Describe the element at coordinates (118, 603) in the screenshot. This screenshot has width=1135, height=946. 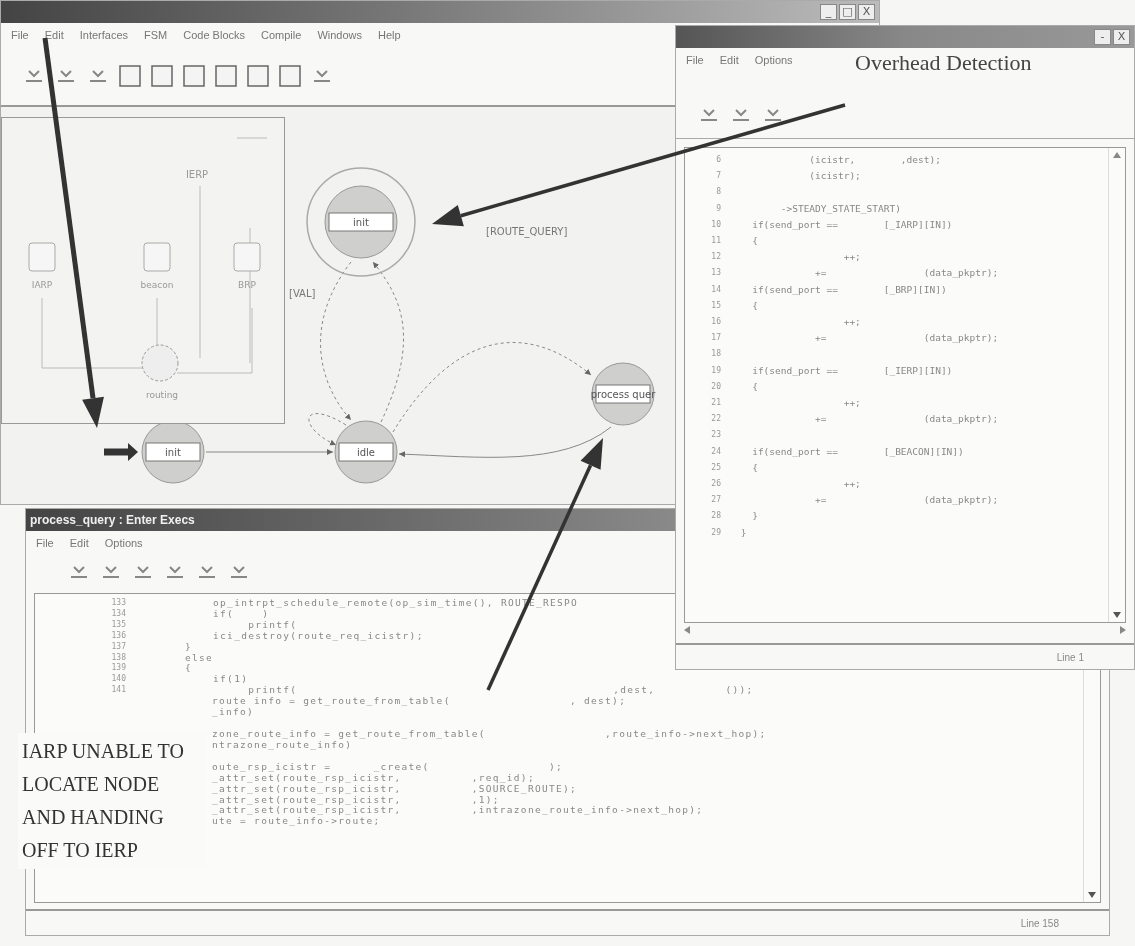
I see `line-number: 133` at that location.